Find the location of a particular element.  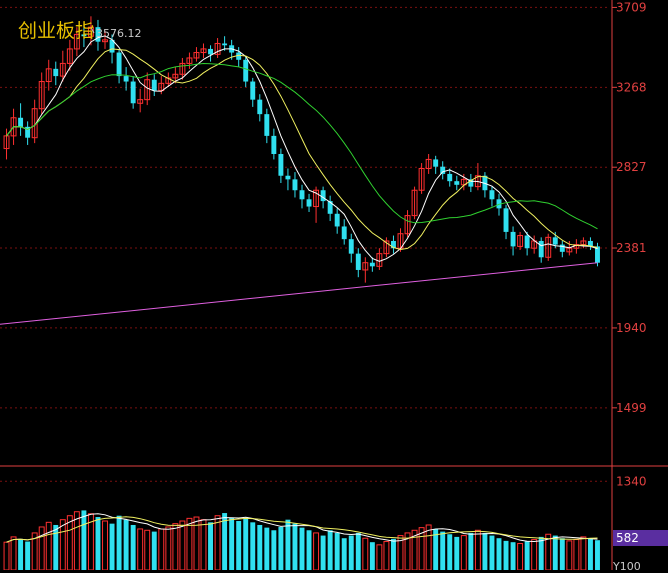

price-tick-label: 2827 is located at coordinates (631, 167).